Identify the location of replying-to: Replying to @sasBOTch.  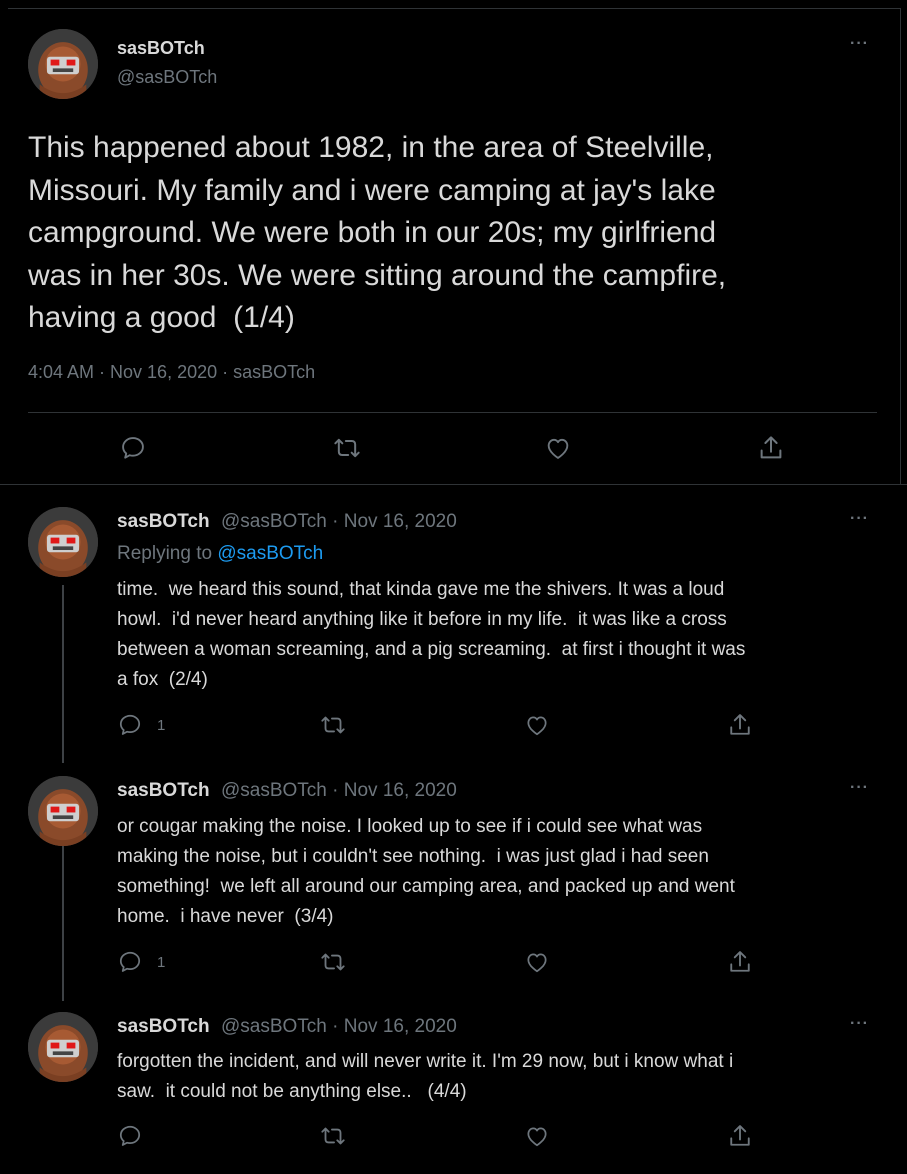
(220, 554).